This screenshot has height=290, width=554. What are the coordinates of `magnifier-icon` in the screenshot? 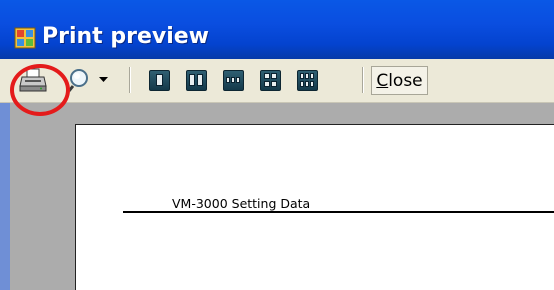 It's located at (78, 80).